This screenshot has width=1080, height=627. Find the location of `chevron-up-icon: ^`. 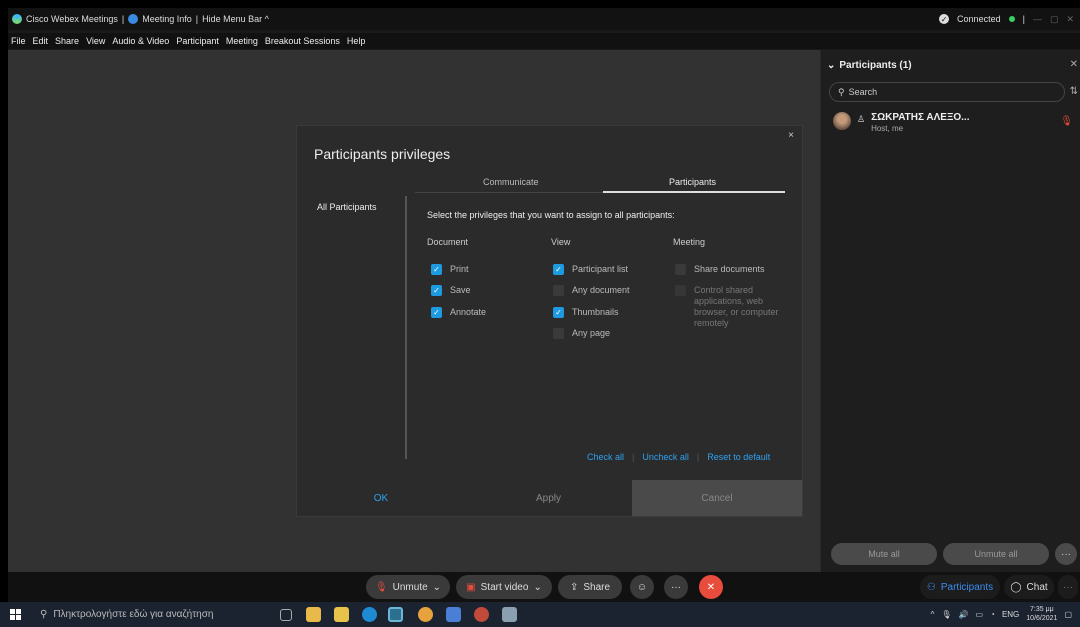

chevron-up-icon: ^ is located at coordinates (933, 614).